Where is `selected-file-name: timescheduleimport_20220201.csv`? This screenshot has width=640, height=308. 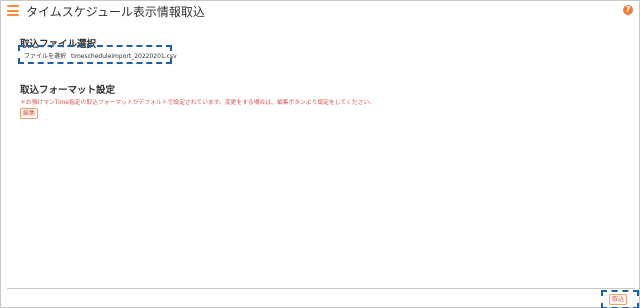 selected-file-name: timescheduleimport_20220201.csv is located at coordinates (123, 56).